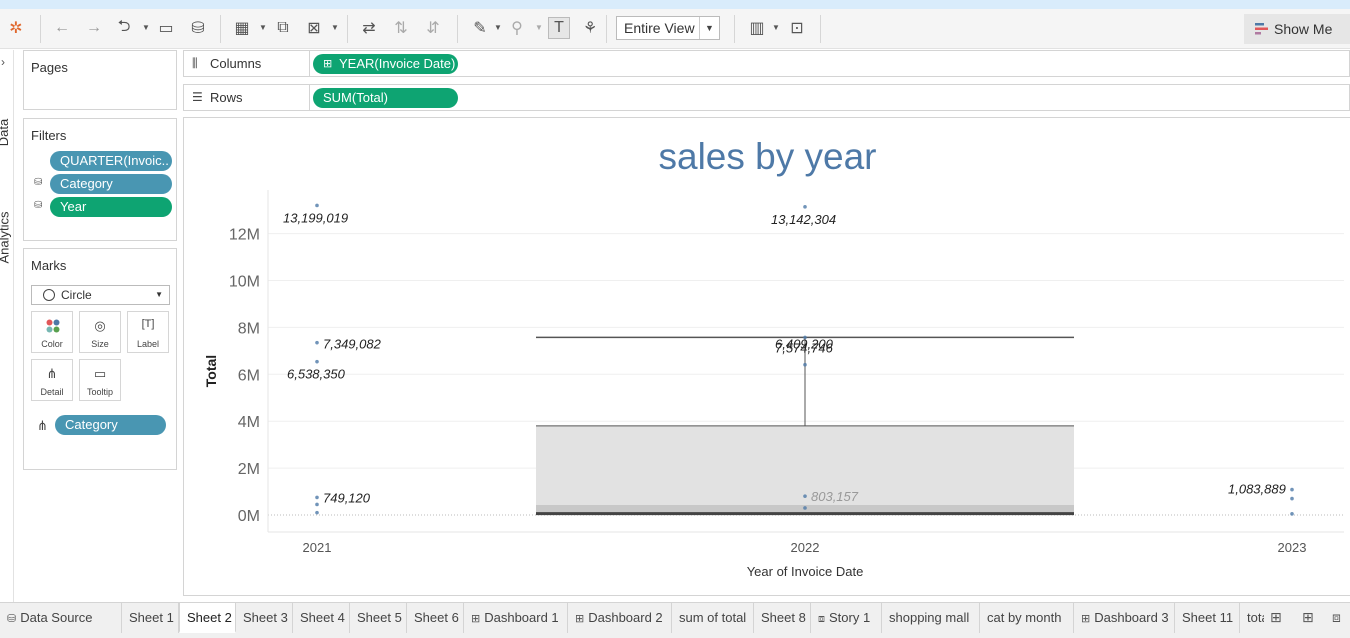 The height and width of the screenshot is (638, 1350). Describe the element at coordinates (516, 618) in the screenshot. I see `sheet-tab: ⊞ Dashboard 1` at that location.